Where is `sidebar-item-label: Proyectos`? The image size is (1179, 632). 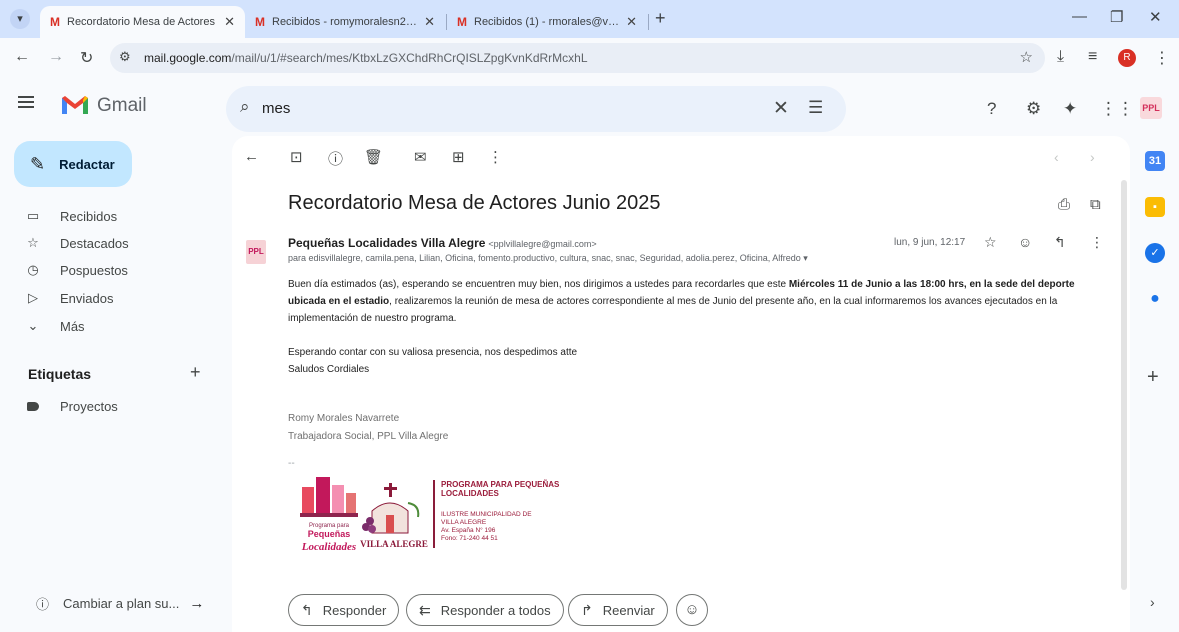 sidebar-item-label: Proyectos is located at coordinates (89, 406).